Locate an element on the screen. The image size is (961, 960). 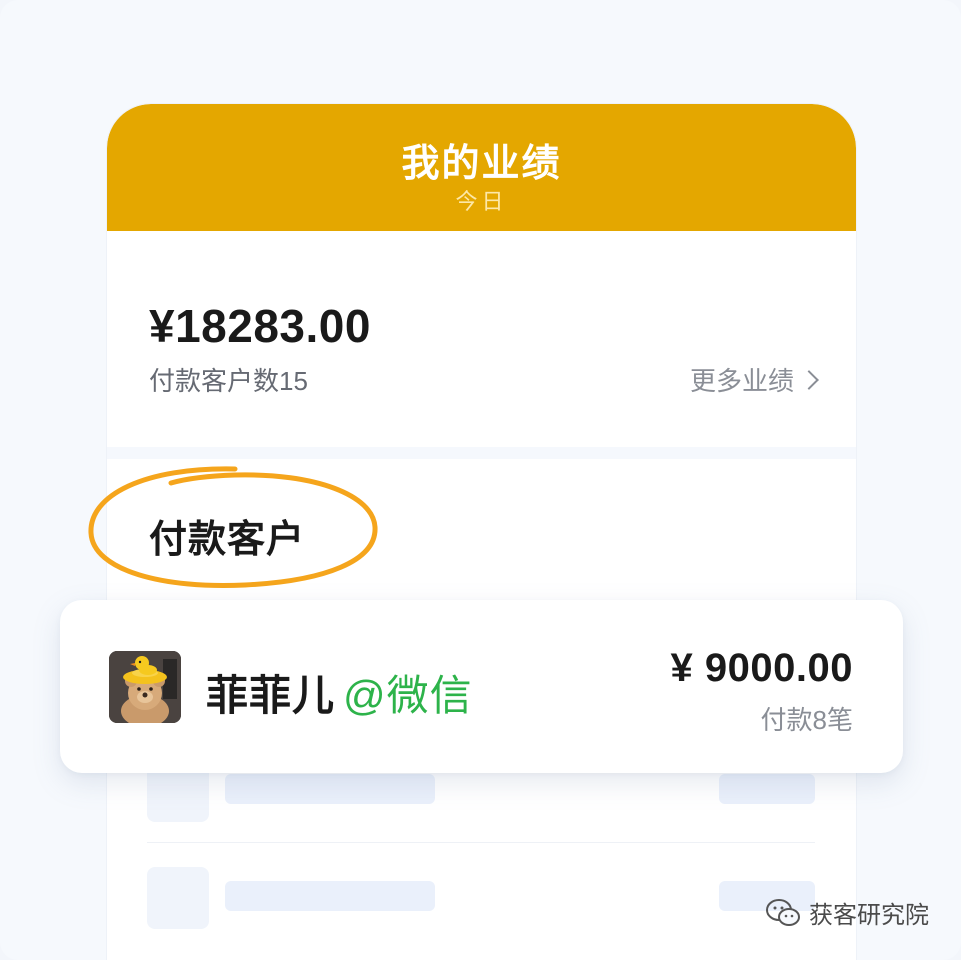
more-performance-link: 更多业绩 is located at coordinates (754, 379).